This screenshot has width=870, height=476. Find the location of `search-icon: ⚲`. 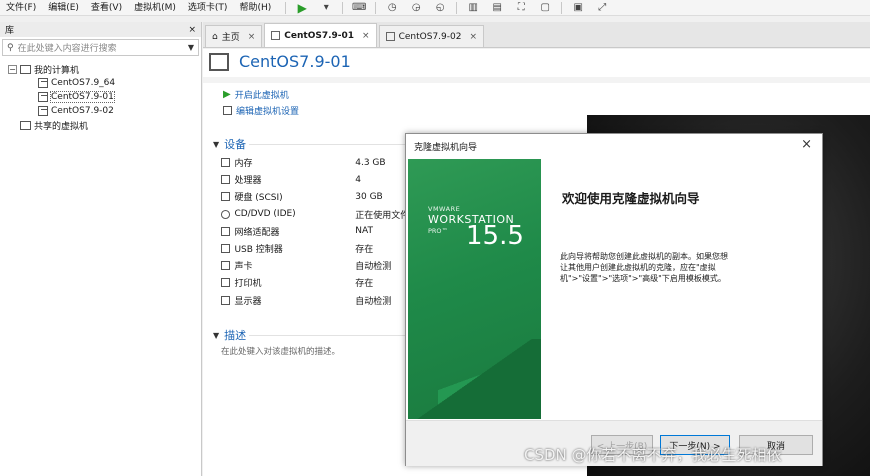

search-icon: ⚲ is located at coordinates (10, 47).